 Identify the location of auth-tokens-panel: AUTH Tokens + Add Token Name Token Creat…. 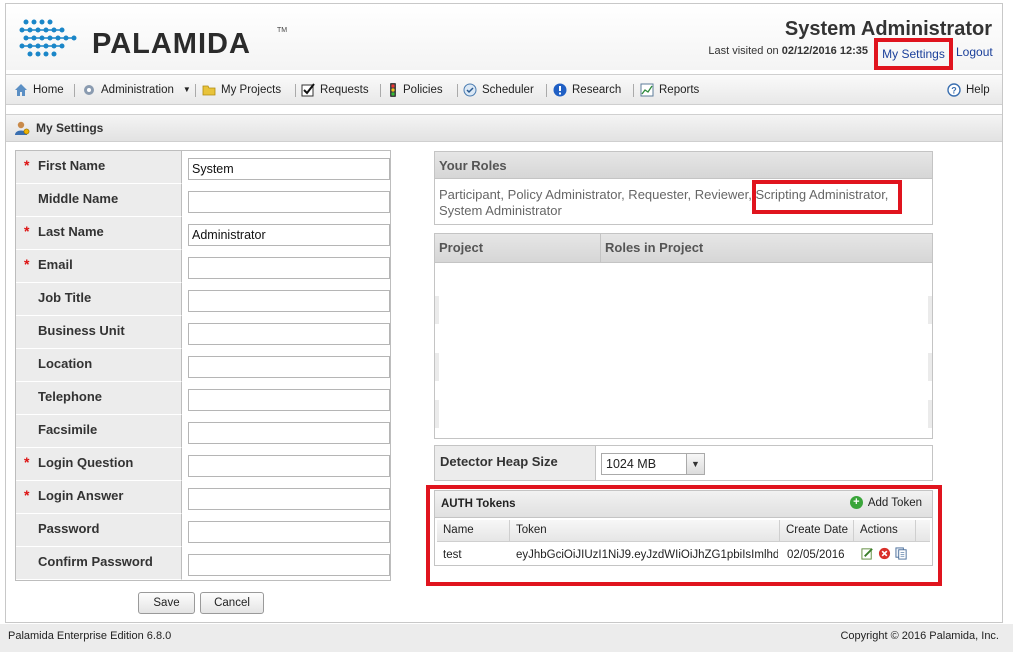
(683, 528).